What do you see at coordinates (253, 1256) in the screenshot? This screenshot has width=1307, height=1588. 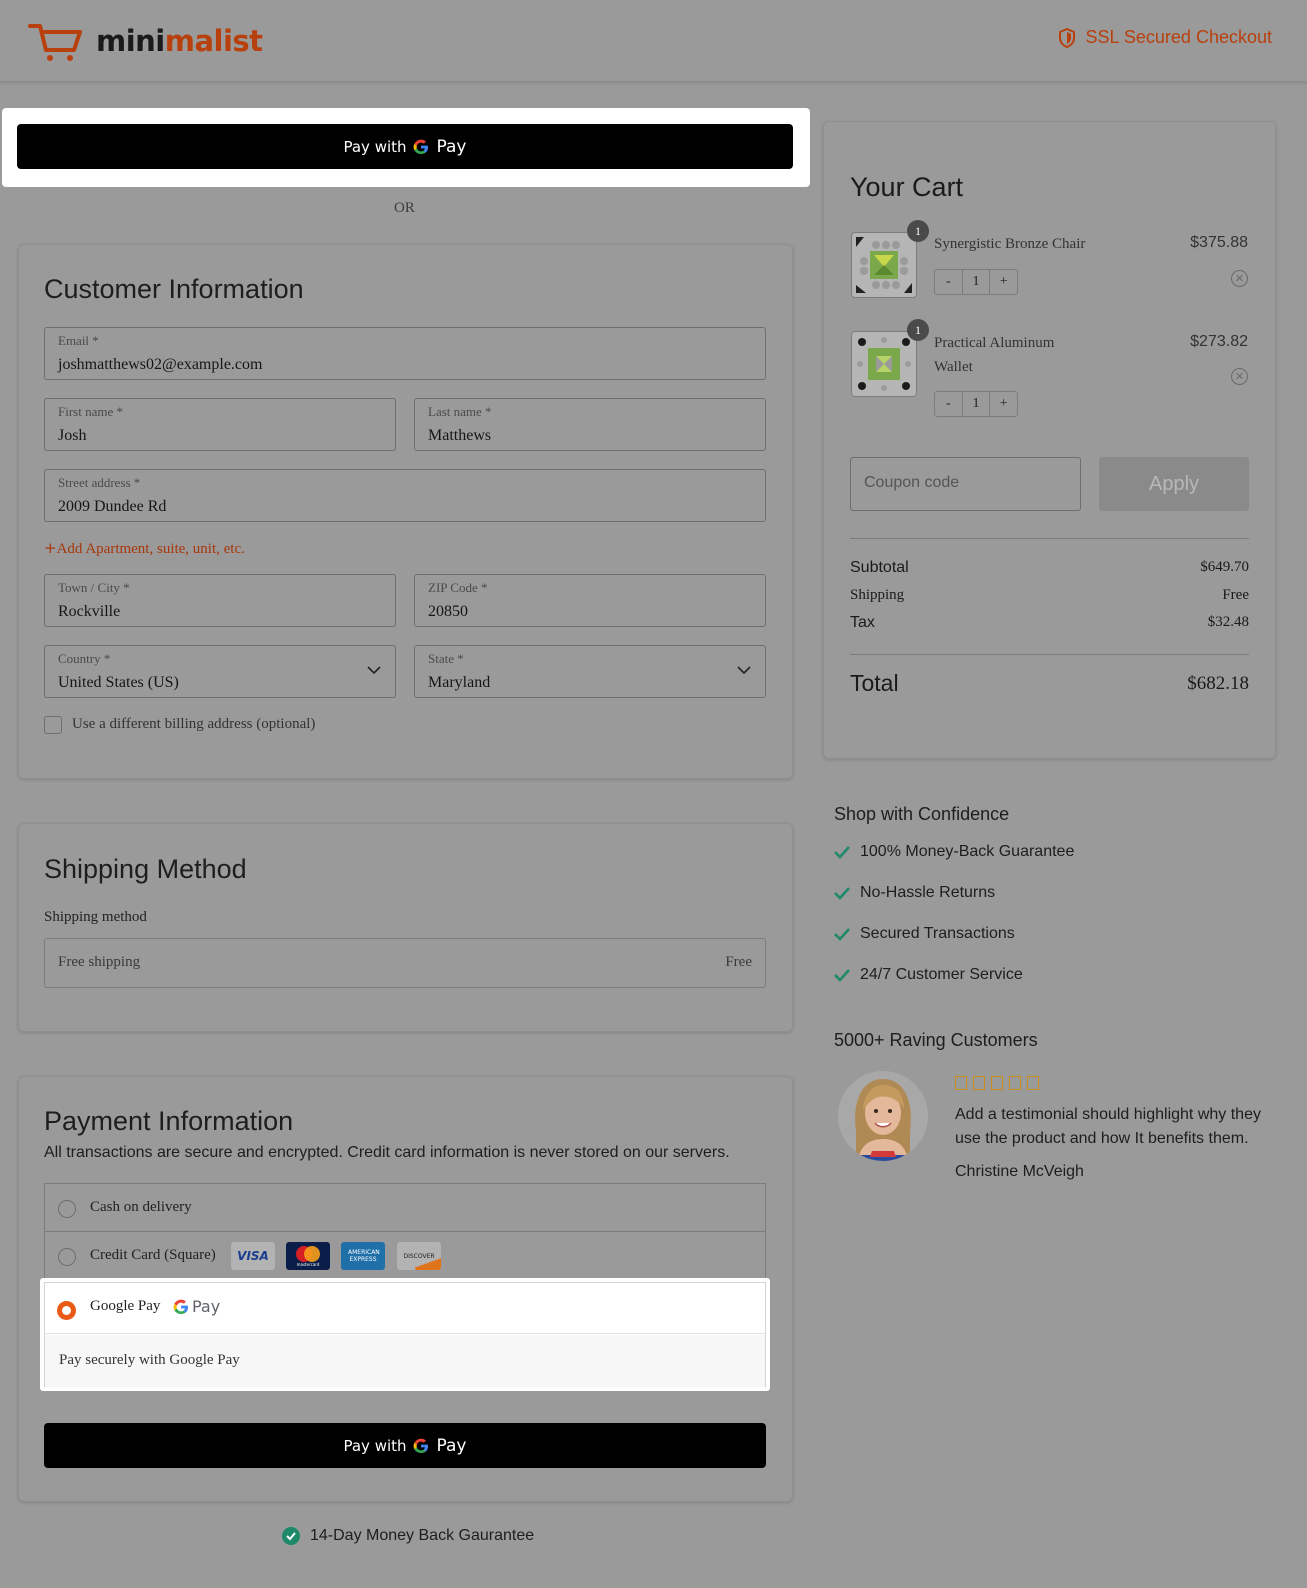 I see `visa-icon: VISA` at bounding box center [253, 1256].